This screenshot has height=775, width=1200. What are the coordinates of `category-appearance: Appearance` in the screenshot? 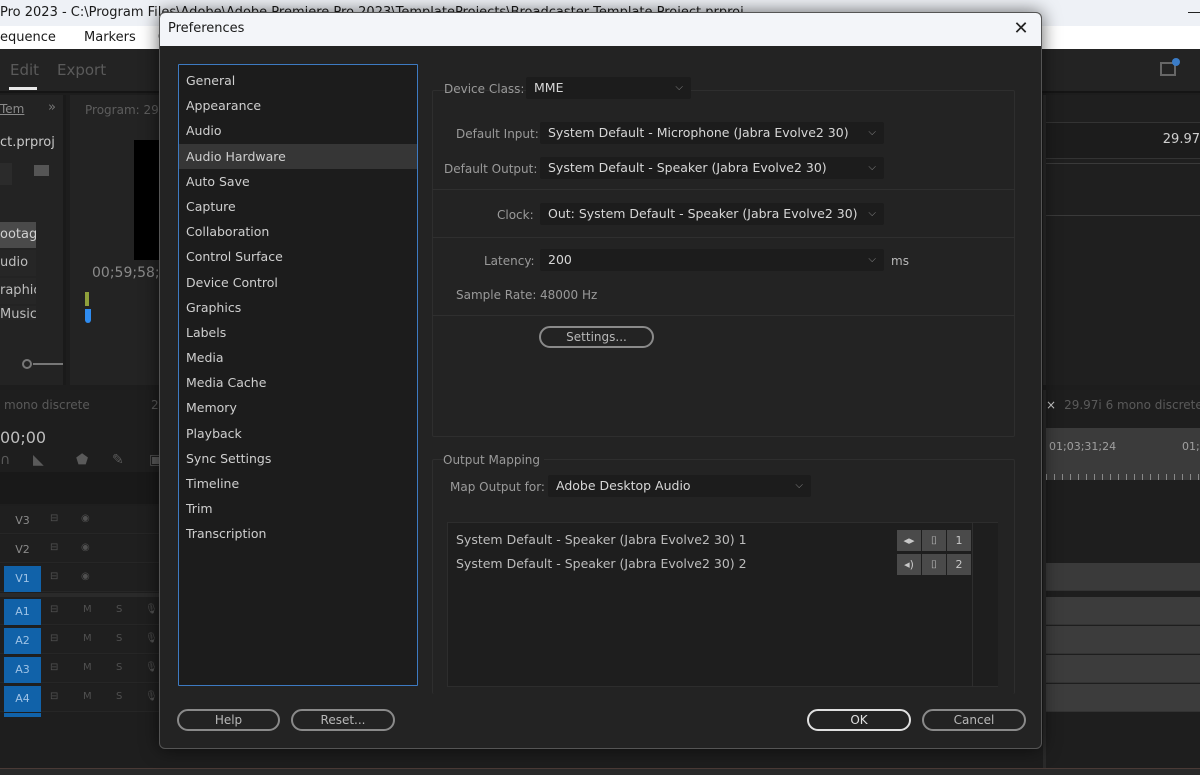 It's located at (298, 105).